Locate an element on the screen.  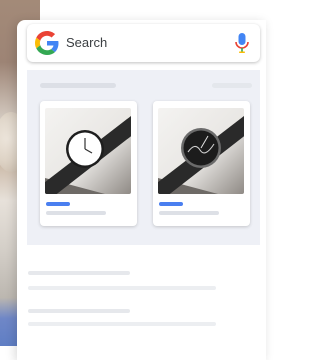
watch-white-dial-icon is located at coordinates (88, 151).